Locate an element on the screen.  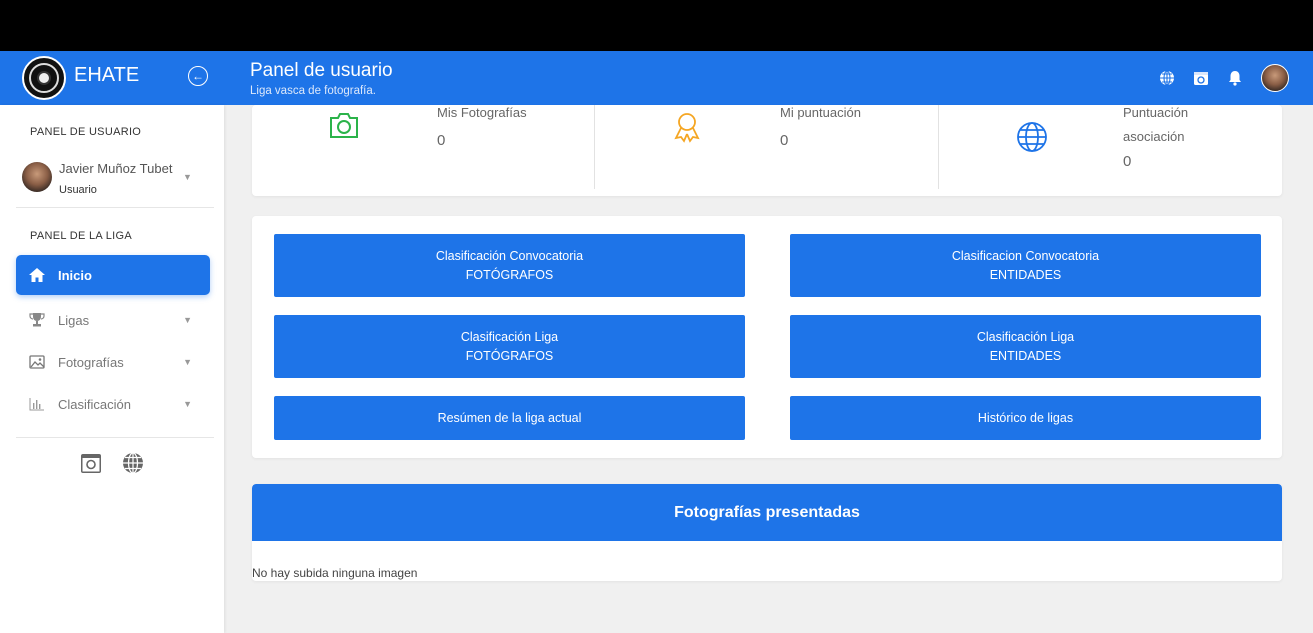
stat-label: asociación is located at coordinates (1154, 136).